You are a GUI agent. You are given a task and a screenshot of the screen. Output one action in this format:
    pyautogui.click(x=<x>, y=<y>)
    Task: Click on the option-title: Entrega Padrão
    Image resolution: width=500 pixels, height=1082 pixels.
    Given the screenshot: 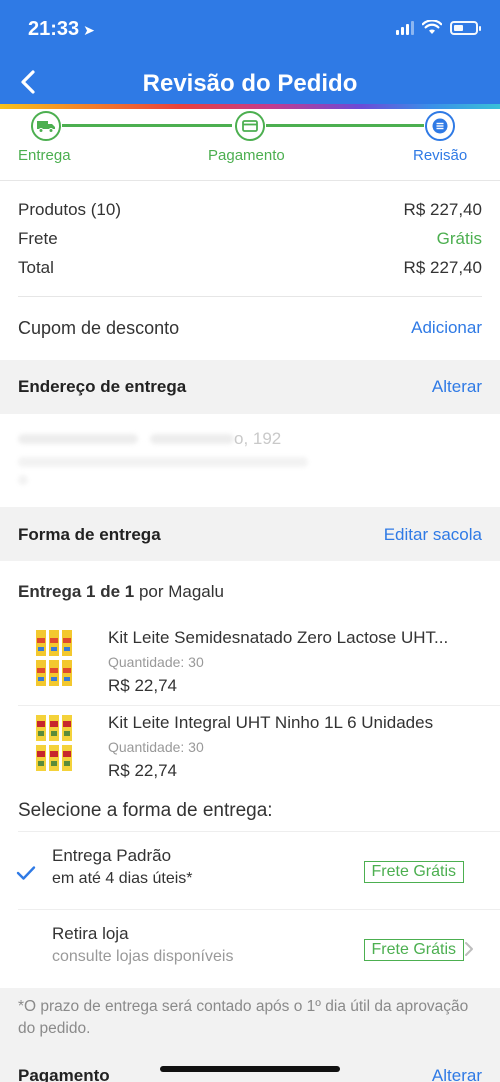 What is the action you would take?
    pyautogui.click(x=112, y=855)
    